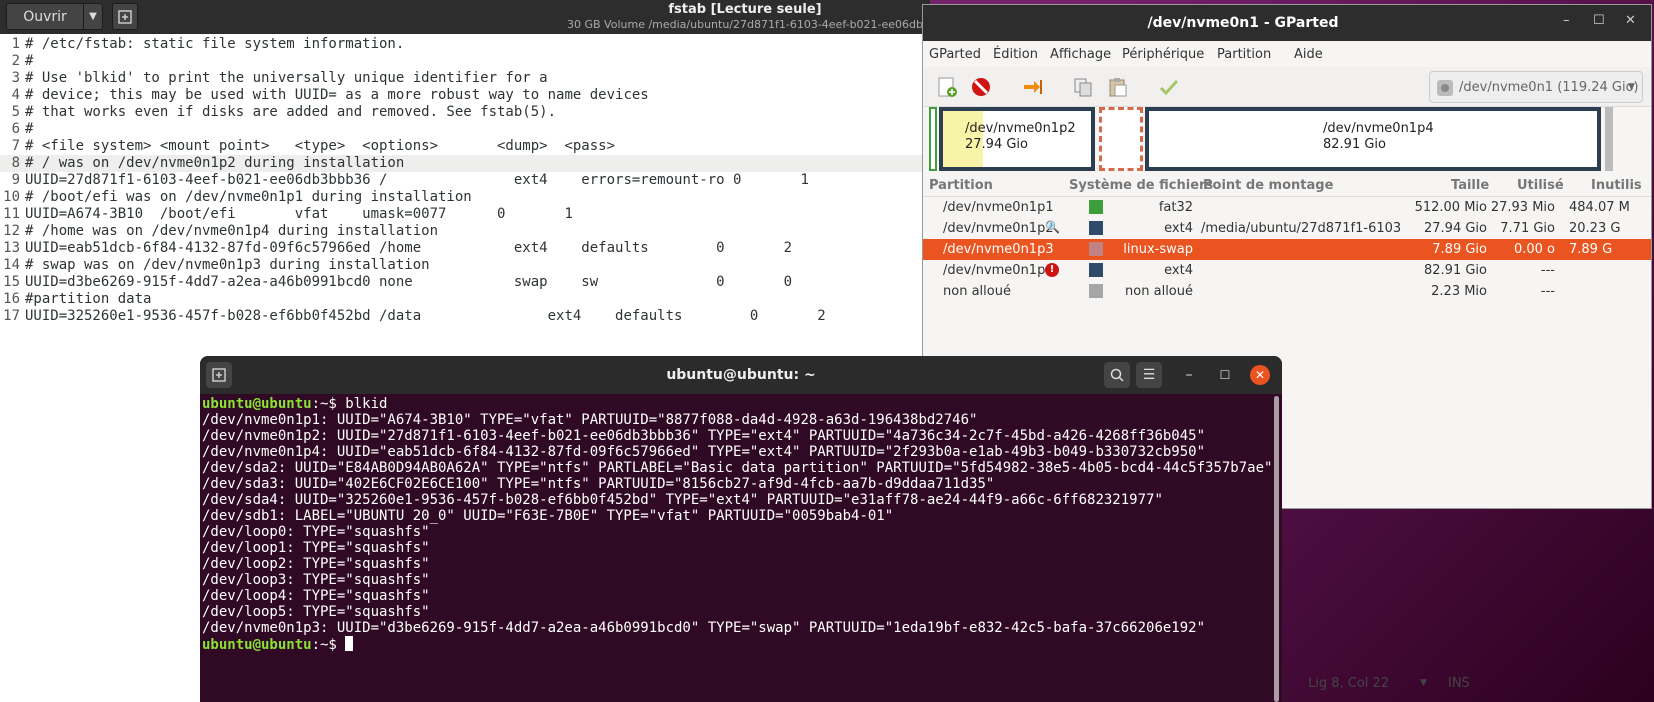 This screenshot has width=1654, height=702. Describe the element at coordinates (15, 112) in the screenshot. I see `line-number: 5` at that location.